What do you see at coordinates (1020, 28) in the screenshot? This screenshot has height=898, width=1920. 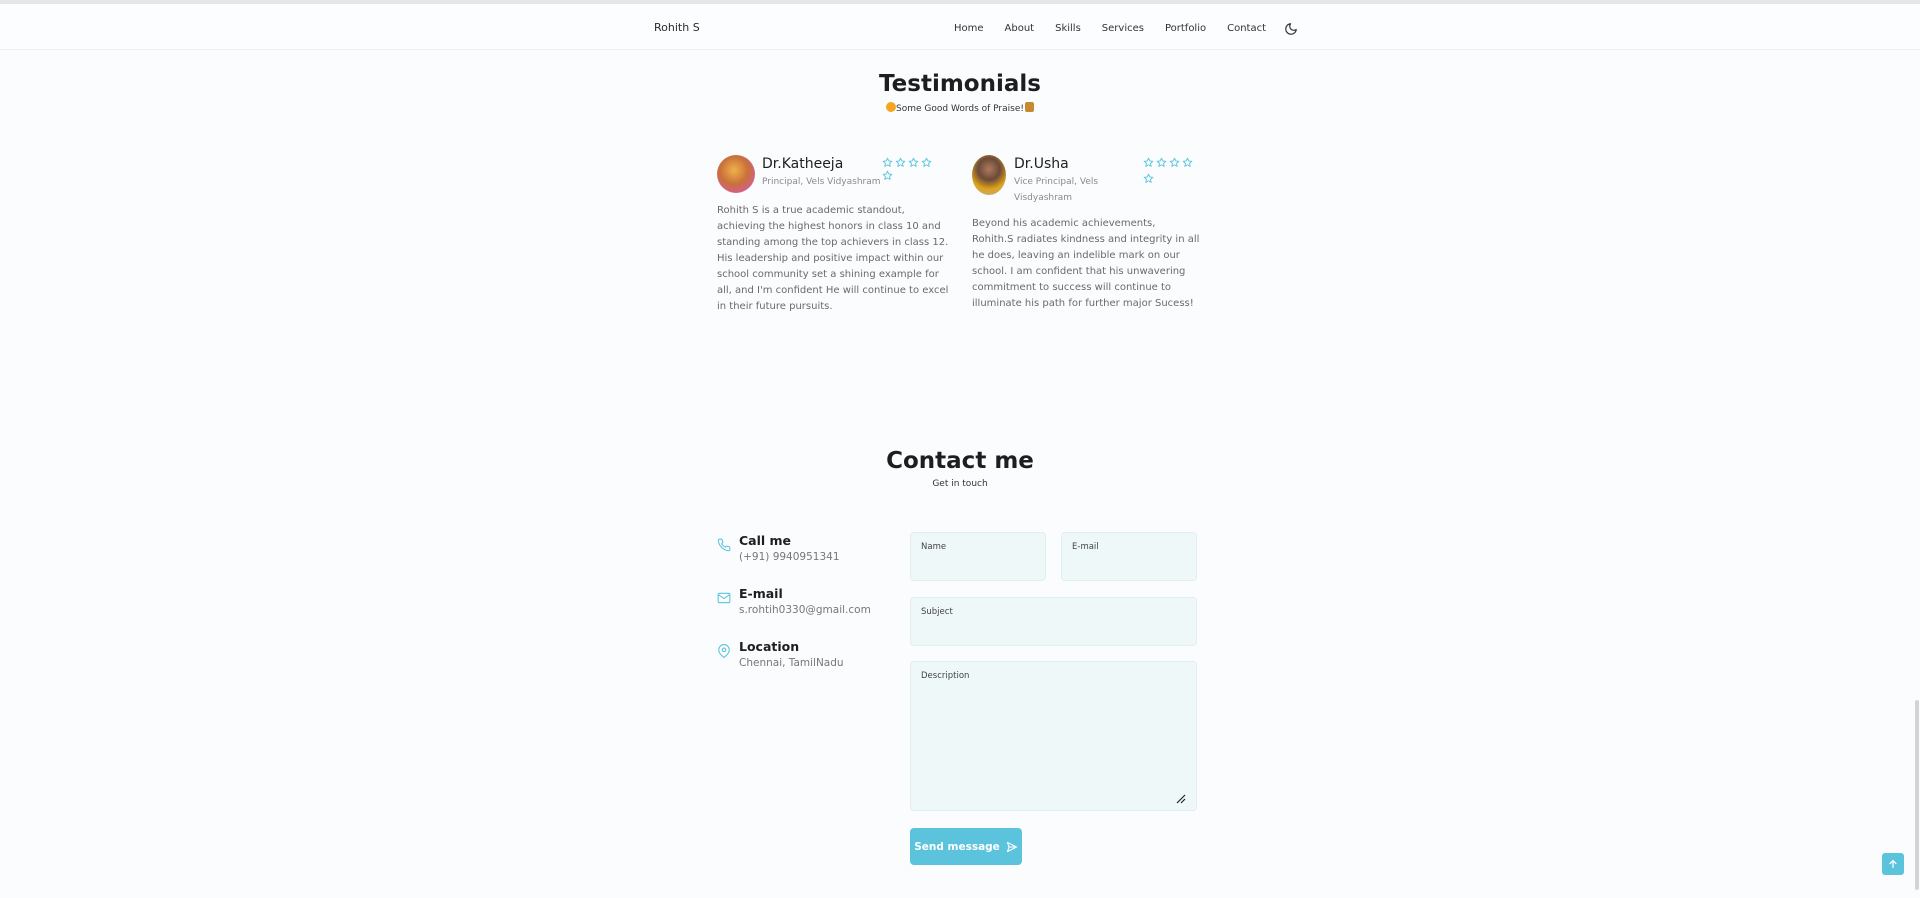 I see `nav-about: About` at bounding box center [1020, 28].